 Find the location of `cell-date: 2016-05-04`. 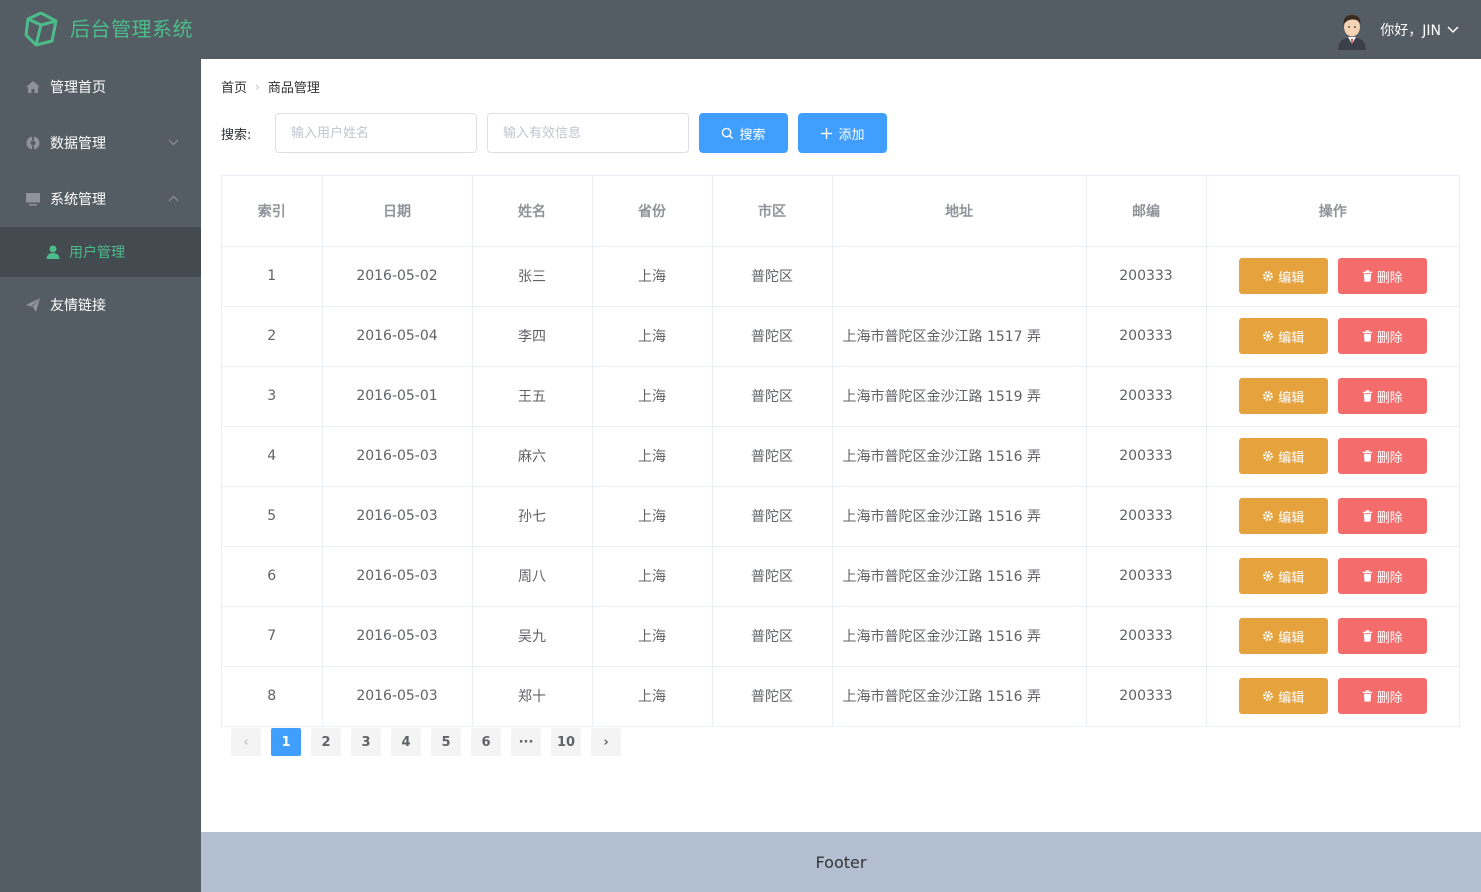

cell-date: 2016-05-04 is located at coordinates (397, 336).